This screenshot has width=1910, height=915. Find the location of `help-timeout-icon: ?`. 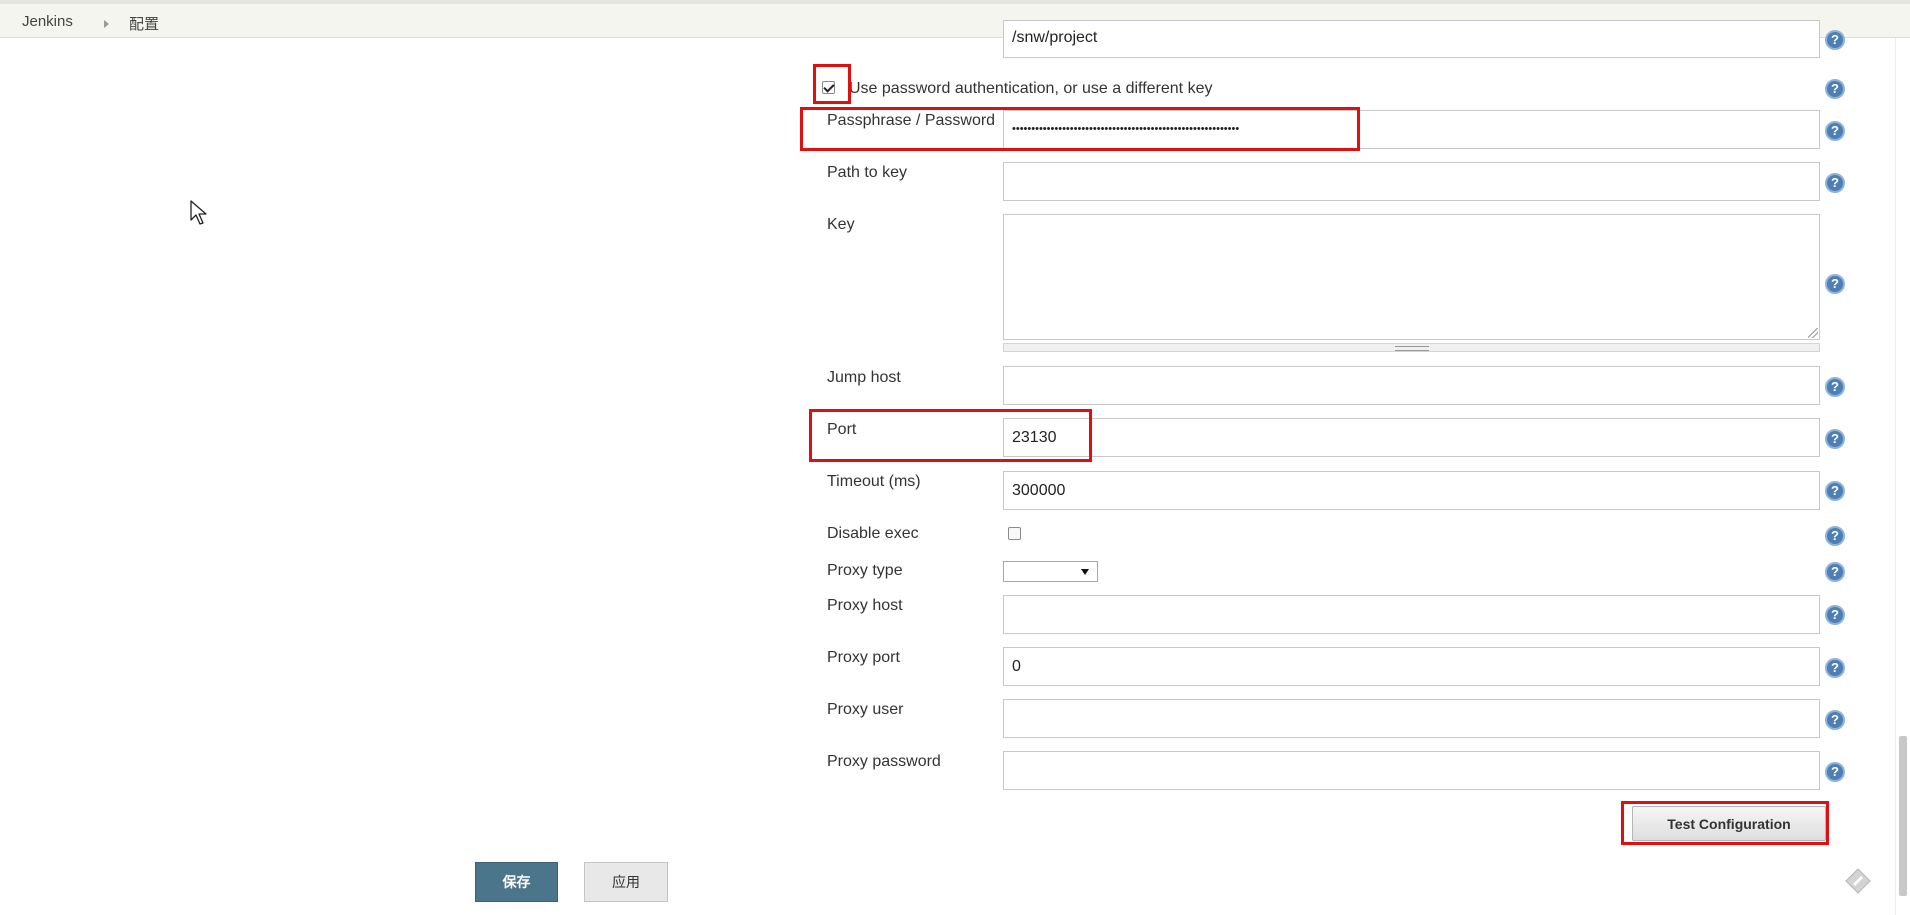

help-timeout-icon: ? is located at coordinates (1835, 491).